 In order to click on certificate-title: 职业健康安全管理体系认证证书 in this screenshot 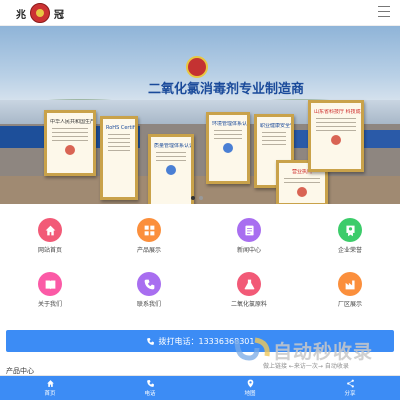, I will do `click(275, 126)`.